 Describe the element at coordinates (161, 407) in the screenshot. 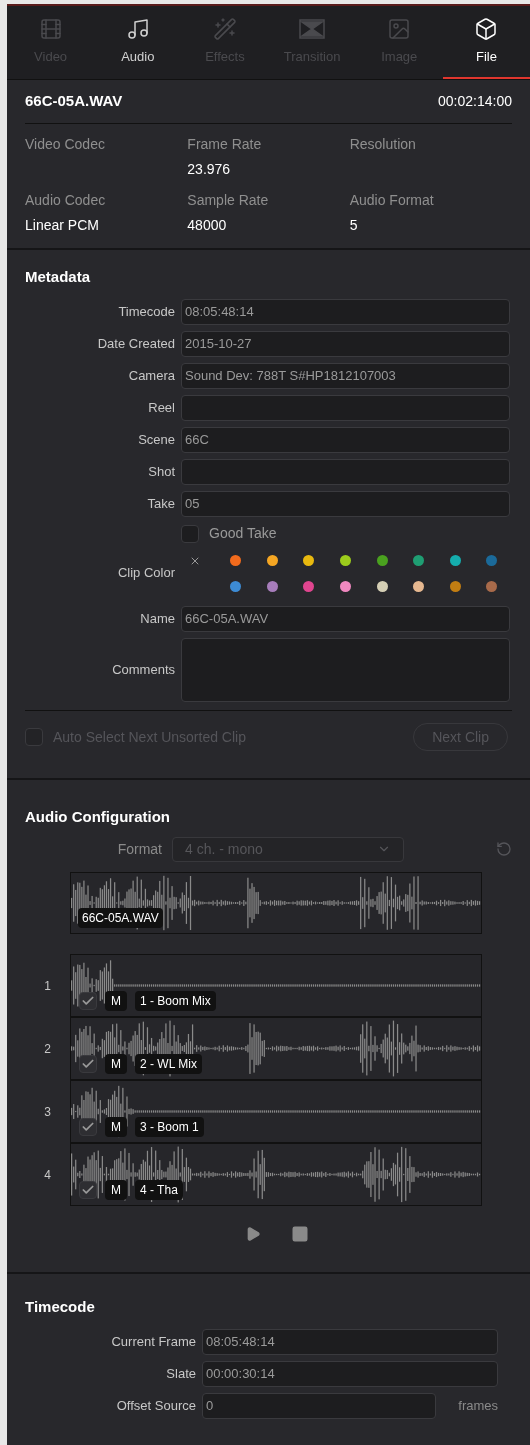

I see `field-label: Reel` at that location.